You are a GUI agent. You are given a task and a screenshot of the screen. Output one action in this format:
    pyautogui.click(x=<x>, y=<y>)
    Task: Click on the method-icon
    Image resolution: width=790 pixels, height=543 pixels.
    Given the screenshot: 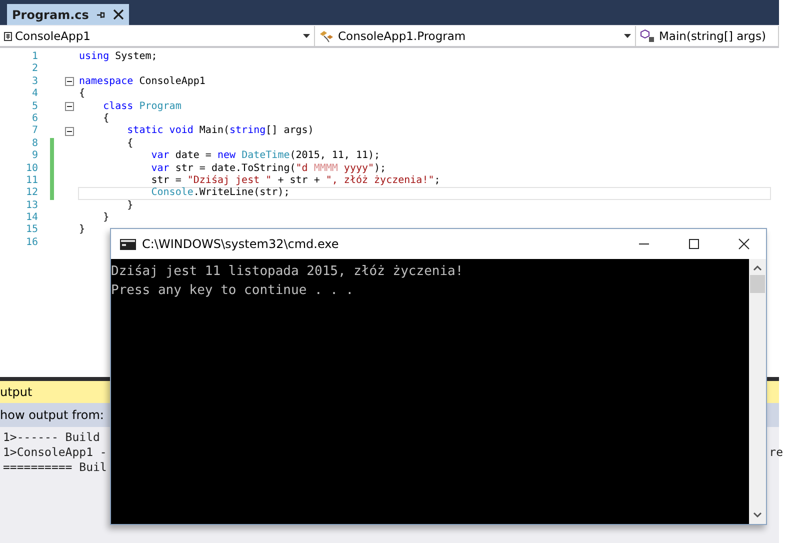 What is the action you would take?
    pyautogui.click(x=648, y=36)
    